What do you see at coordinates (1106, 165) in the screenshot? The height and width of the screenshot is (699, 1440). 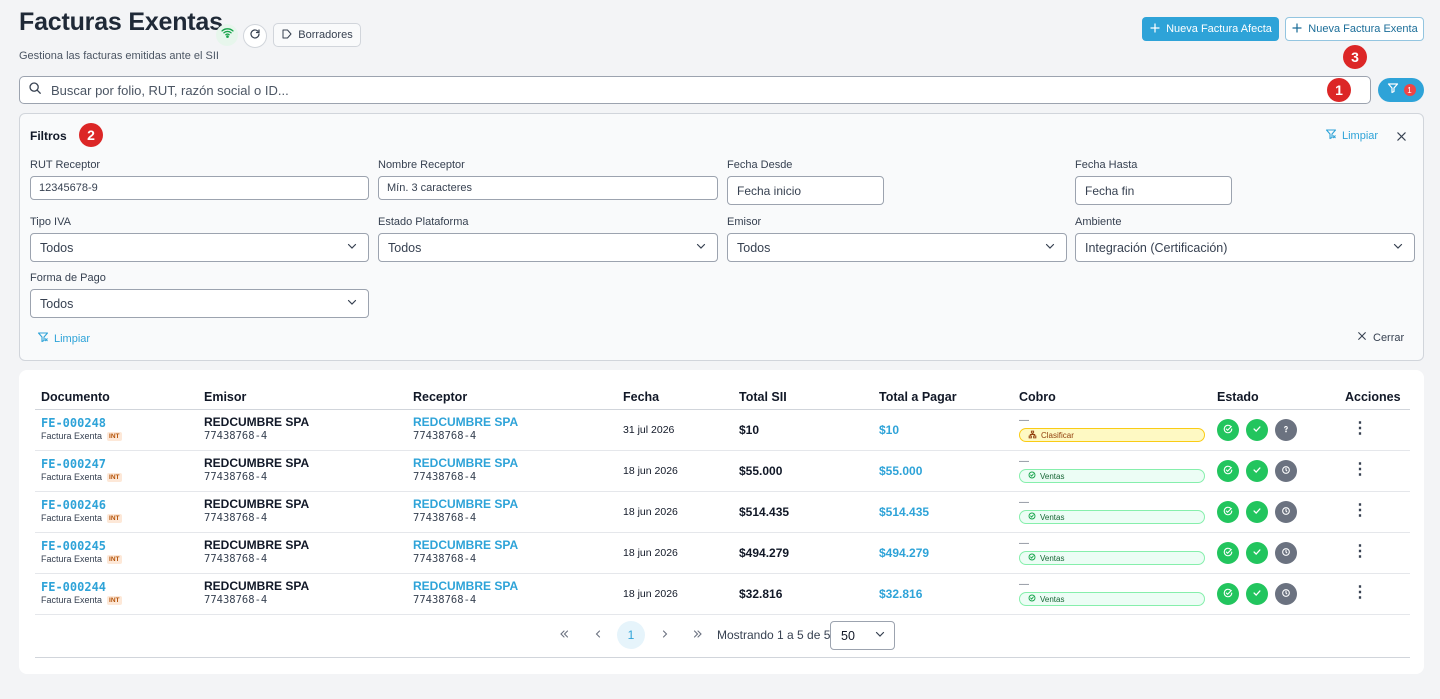 I see `fecha-hasta-label: Fecha Hasta` at bounding box center [1106, 165].